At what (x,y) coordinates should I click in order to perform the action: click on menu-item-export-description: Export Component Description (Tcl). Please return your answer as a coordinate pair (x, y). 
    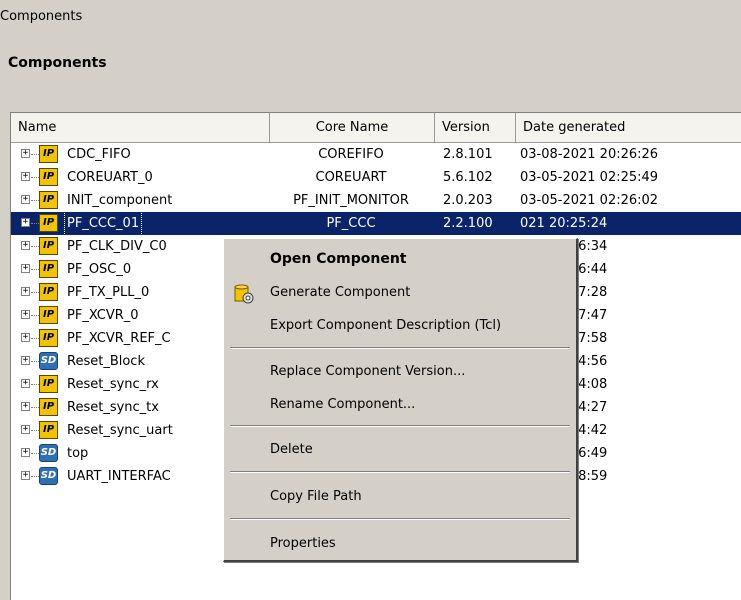
    Looking at the image, I should click on (400, 326).